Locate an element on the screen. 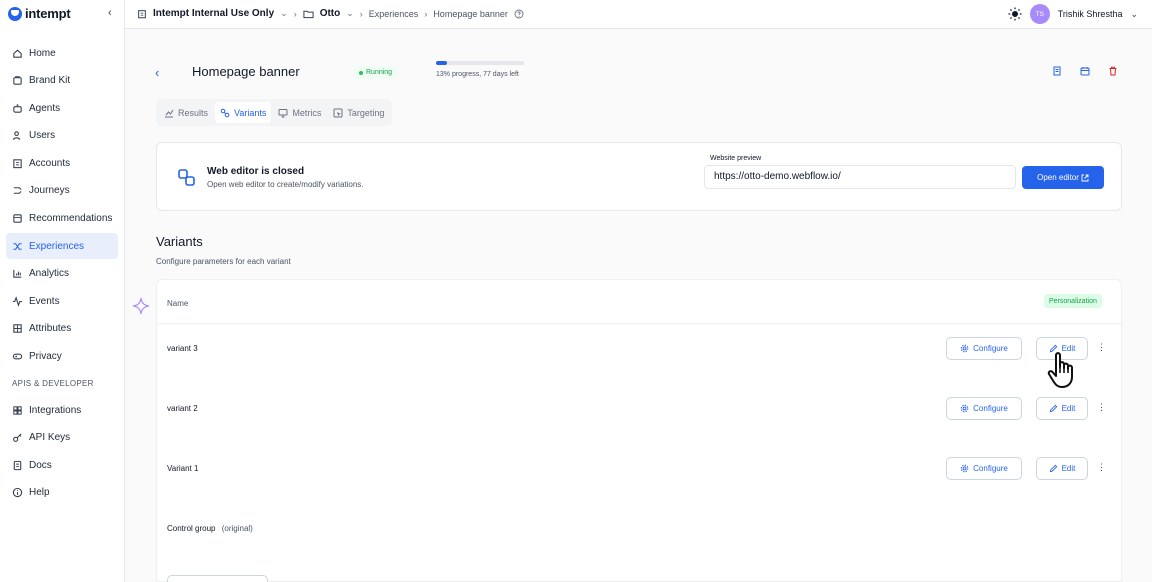 The height and width of the screenshot is (582, 1152). sidebar-item-label: Brand Kit is located at coordinates (50, 81).